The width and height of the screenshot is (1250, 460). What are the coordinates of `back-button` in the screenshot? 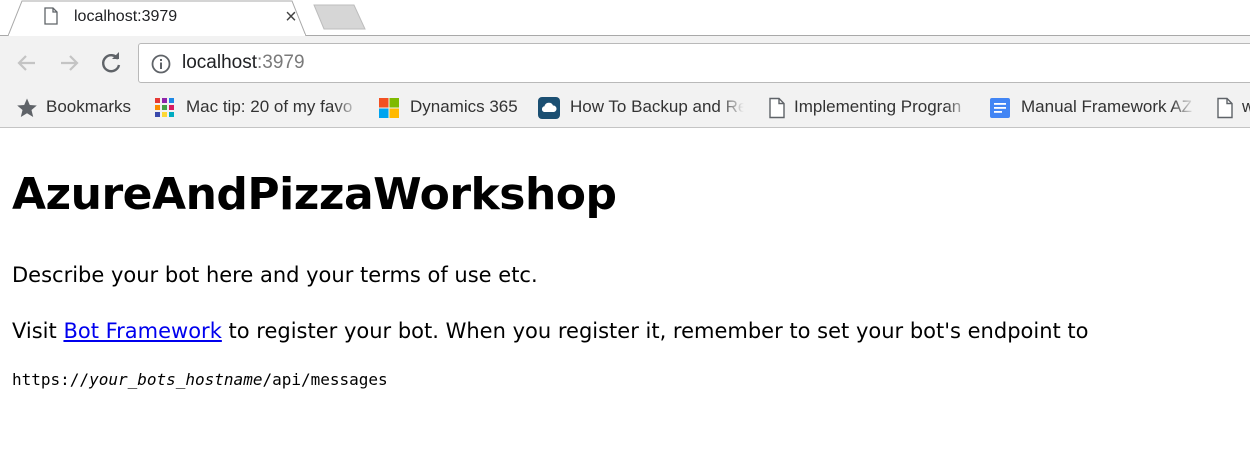 It's located at (27, 63).